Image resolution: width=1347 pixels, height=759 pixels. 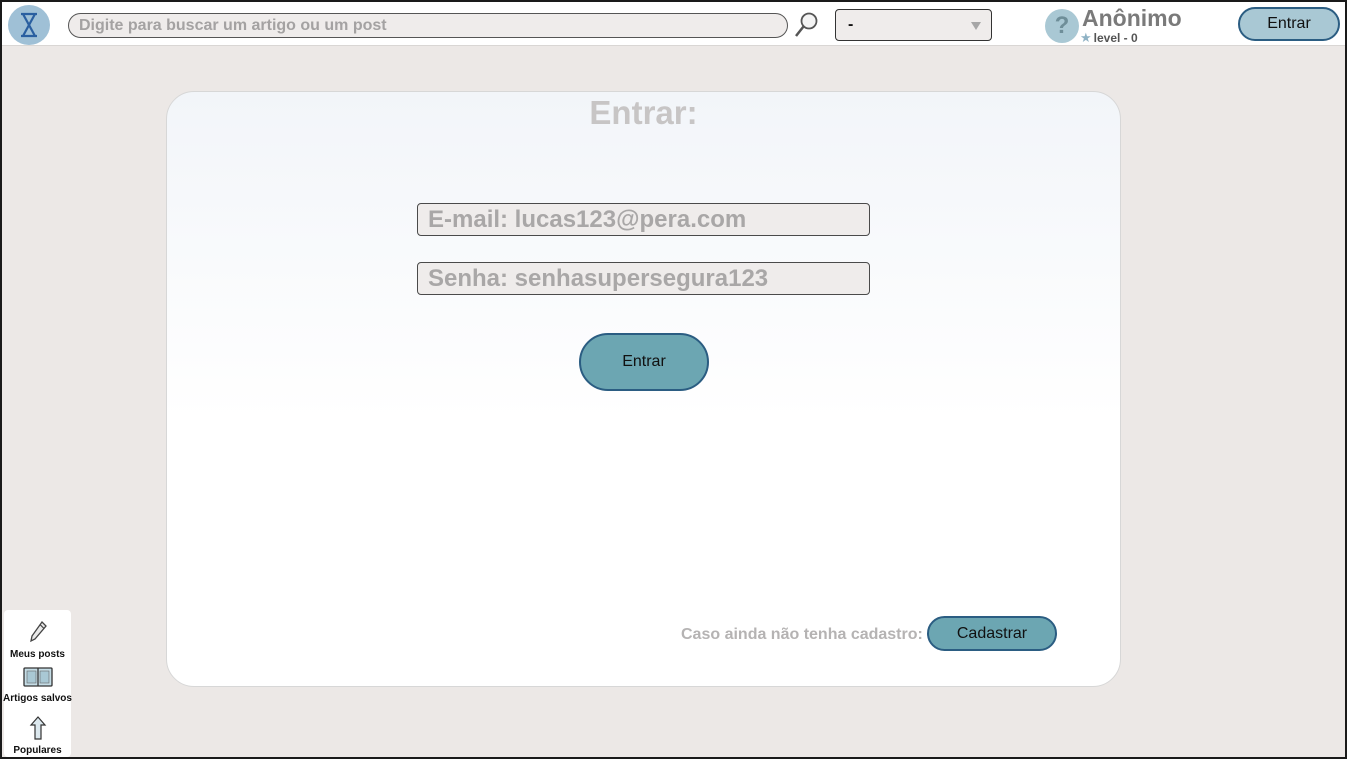 What do you see at coordinates (1115, 38) in the screenshot?
I see `user-level-text: level - 0` at bounding box center [1115, 38].